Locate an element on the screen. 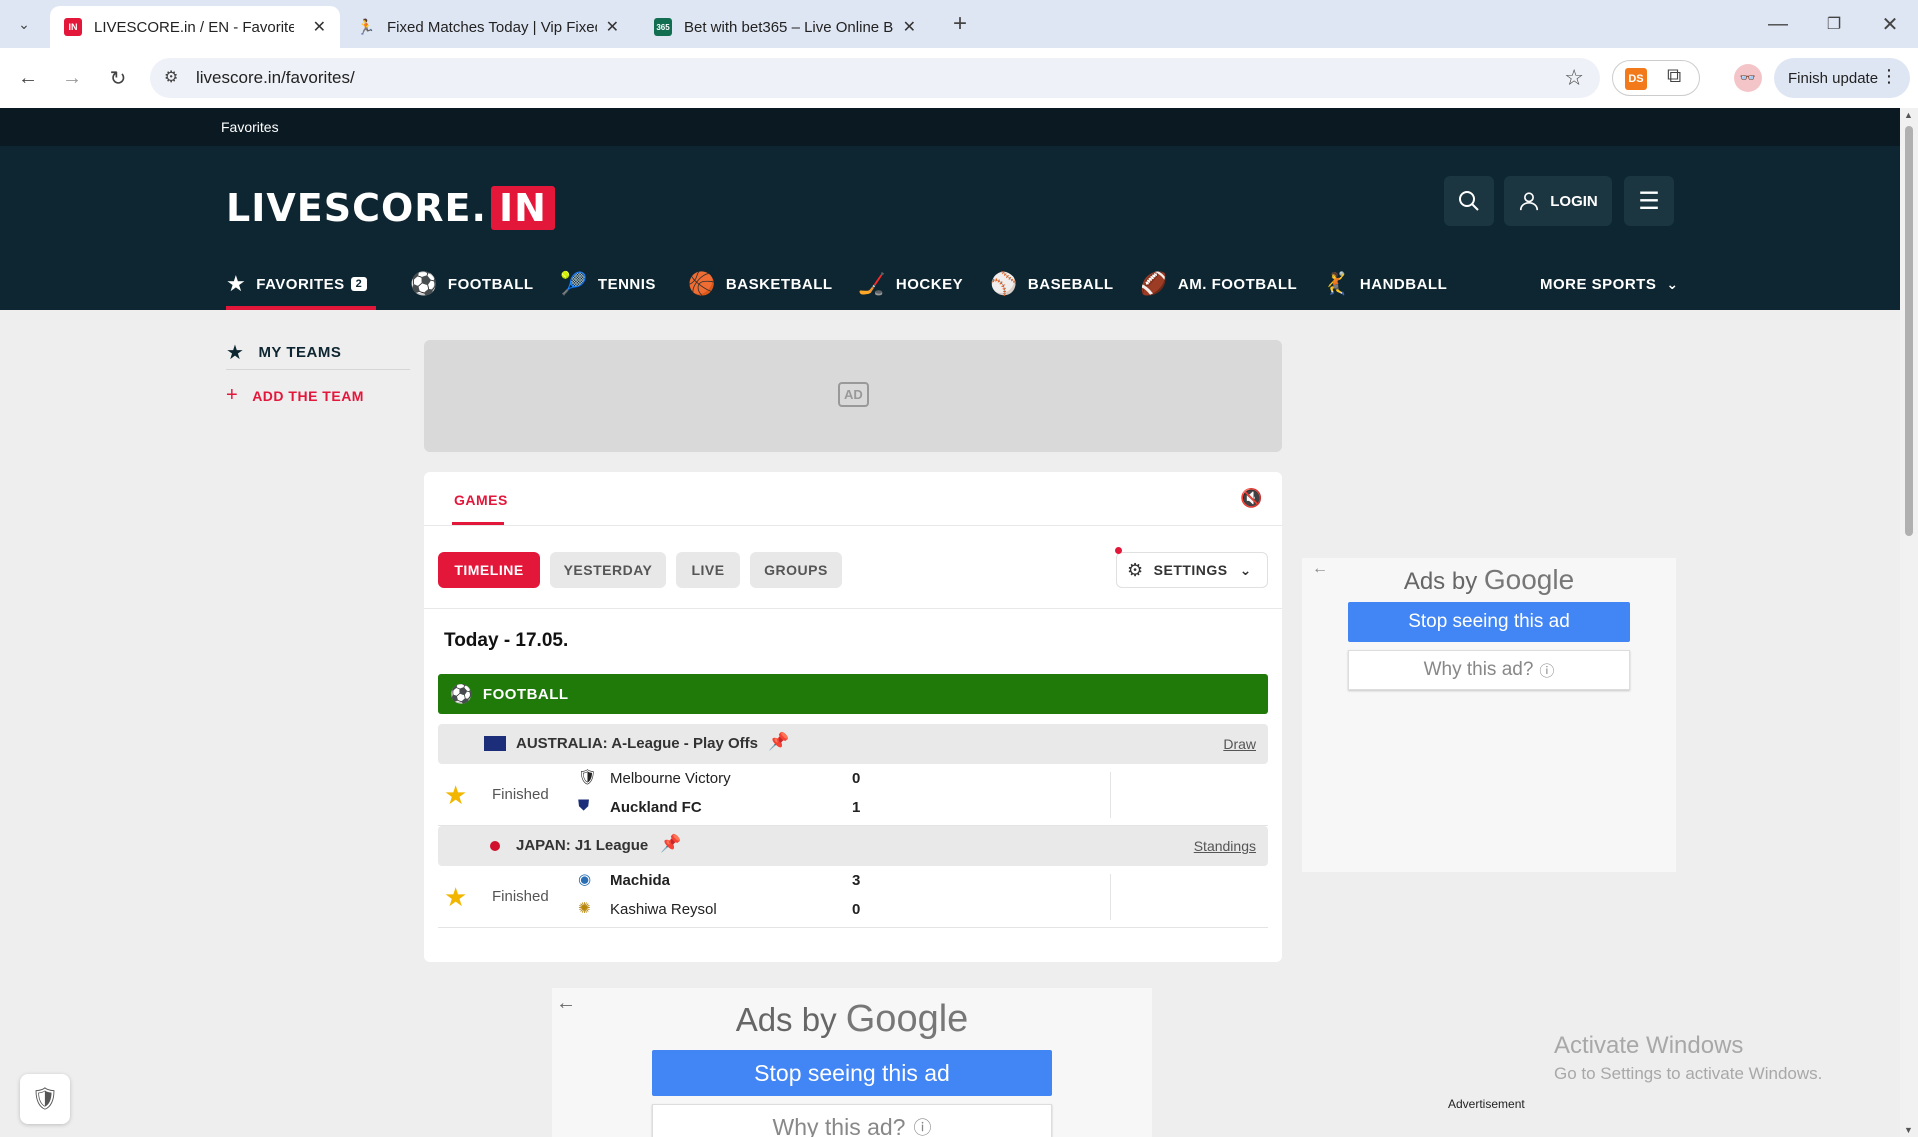  away-team: Auckland FC is located at coordinates (656, 807).